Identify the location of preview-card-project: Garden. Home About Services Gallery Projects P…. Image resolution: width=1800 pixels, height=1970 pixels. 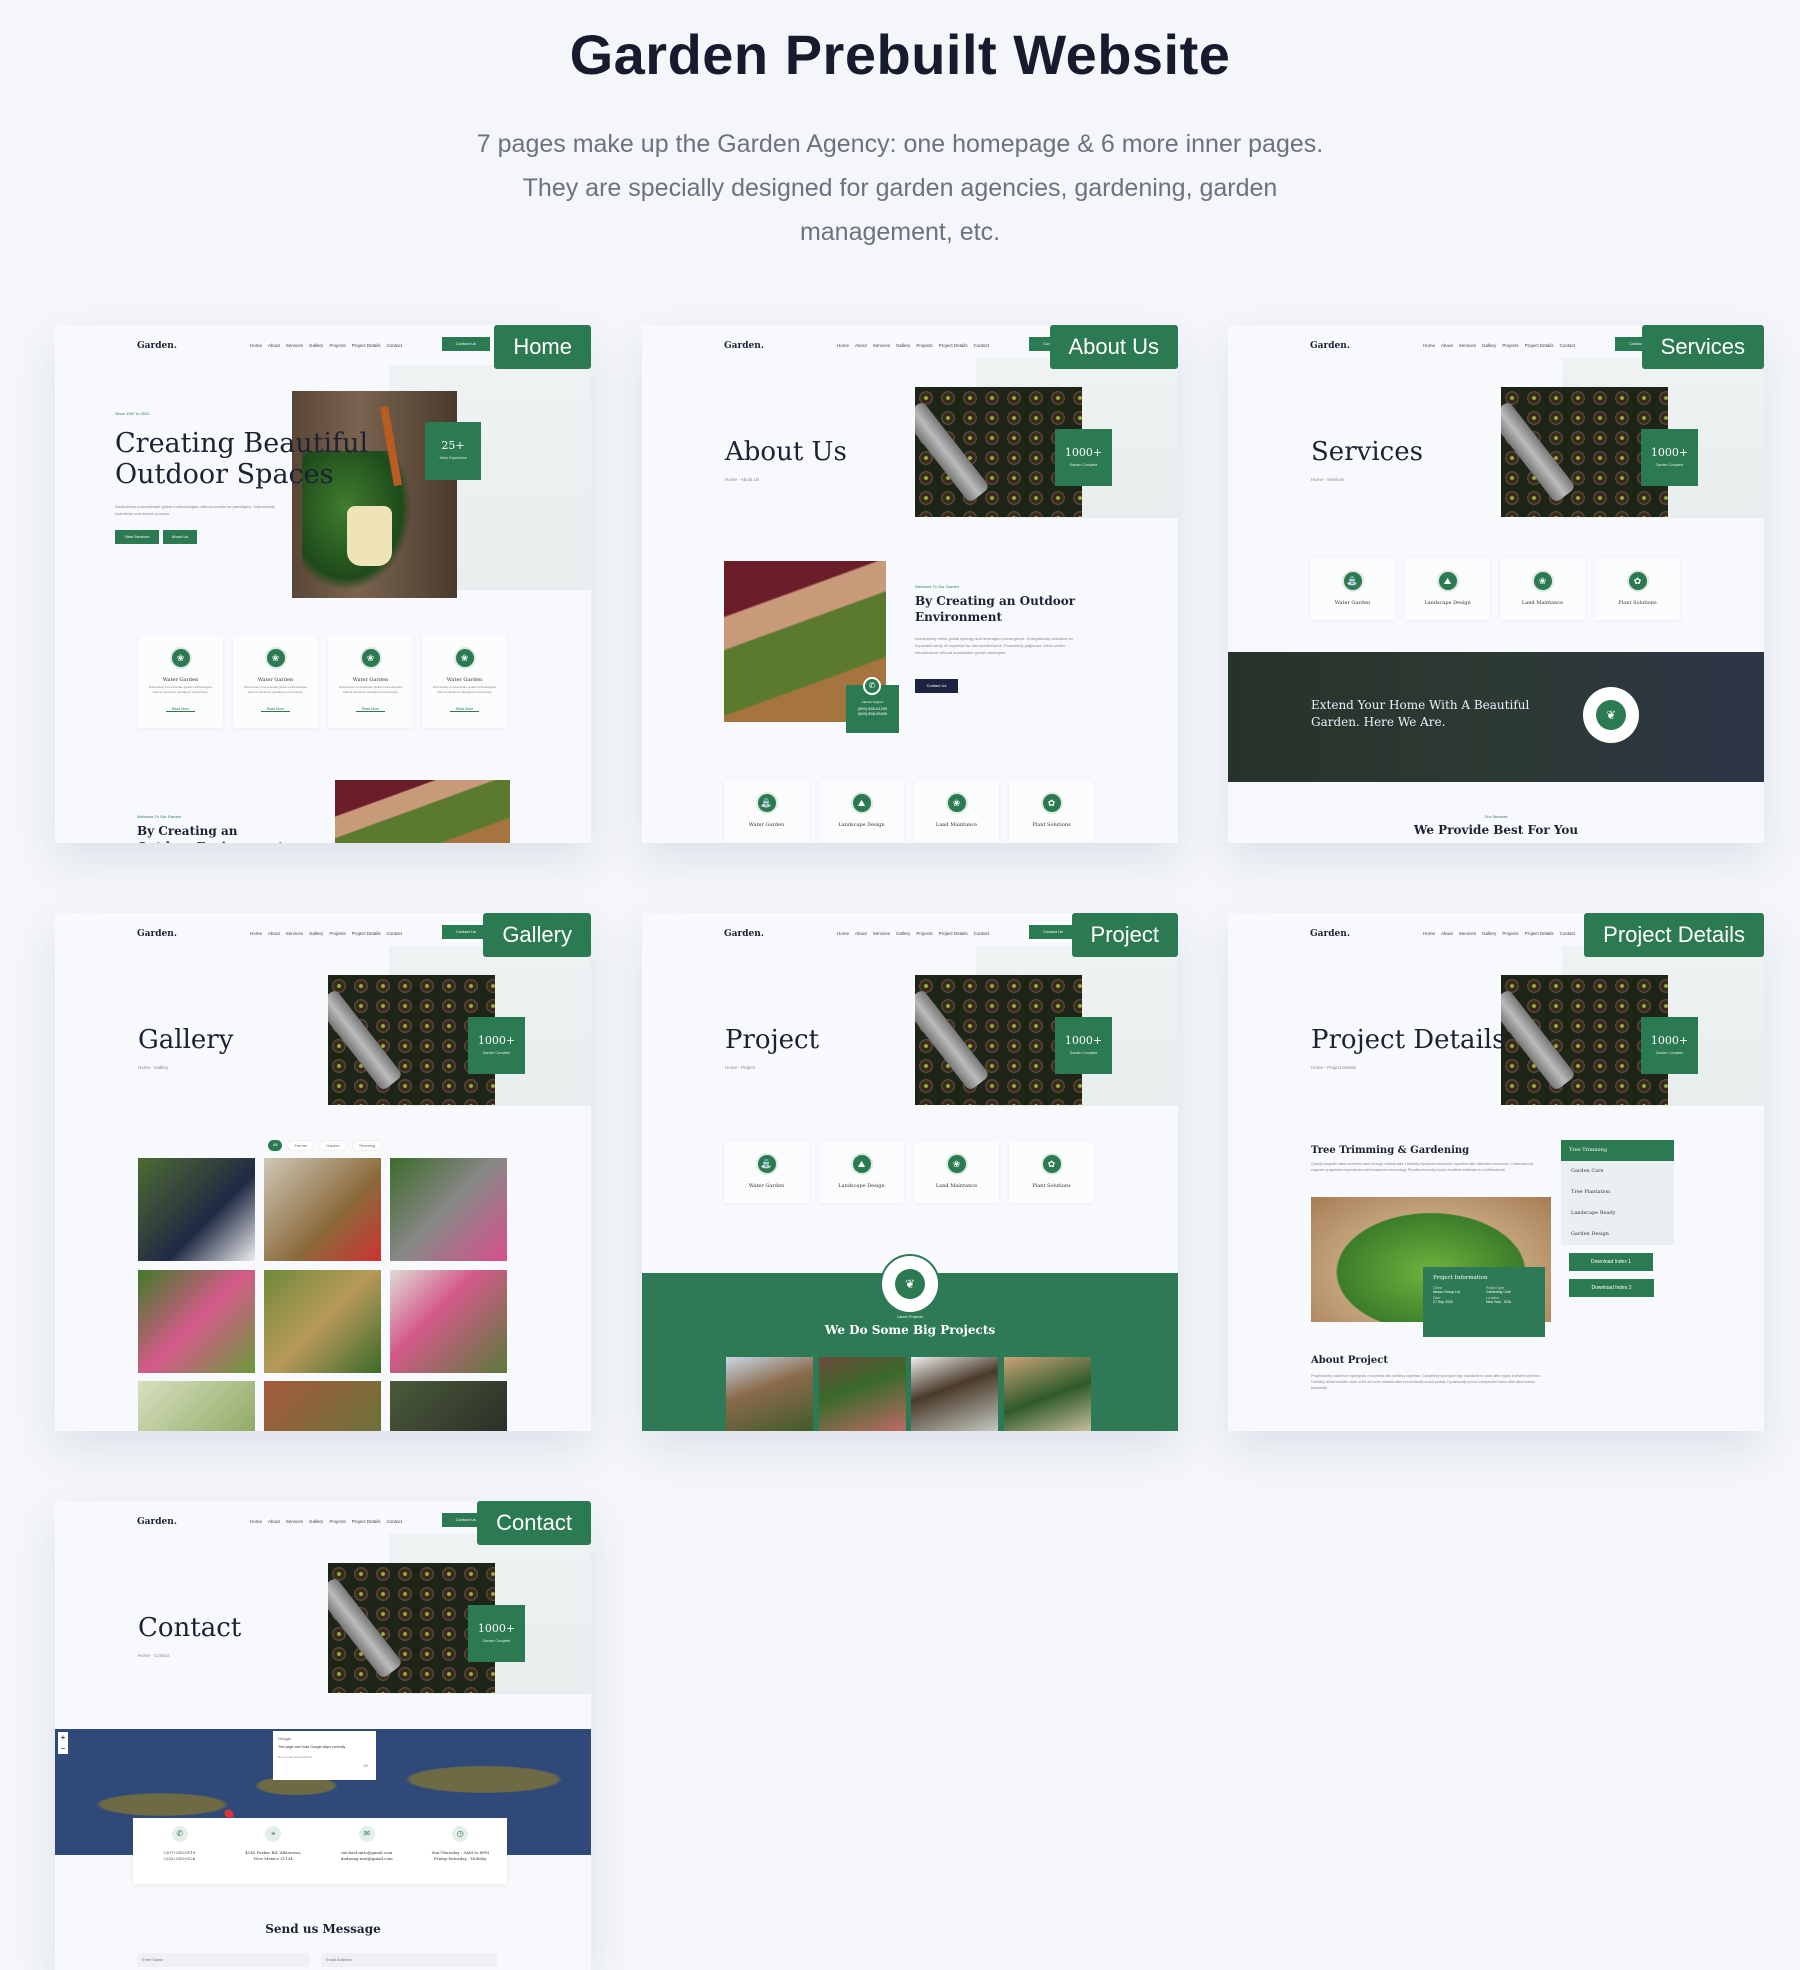
(910, 1172).